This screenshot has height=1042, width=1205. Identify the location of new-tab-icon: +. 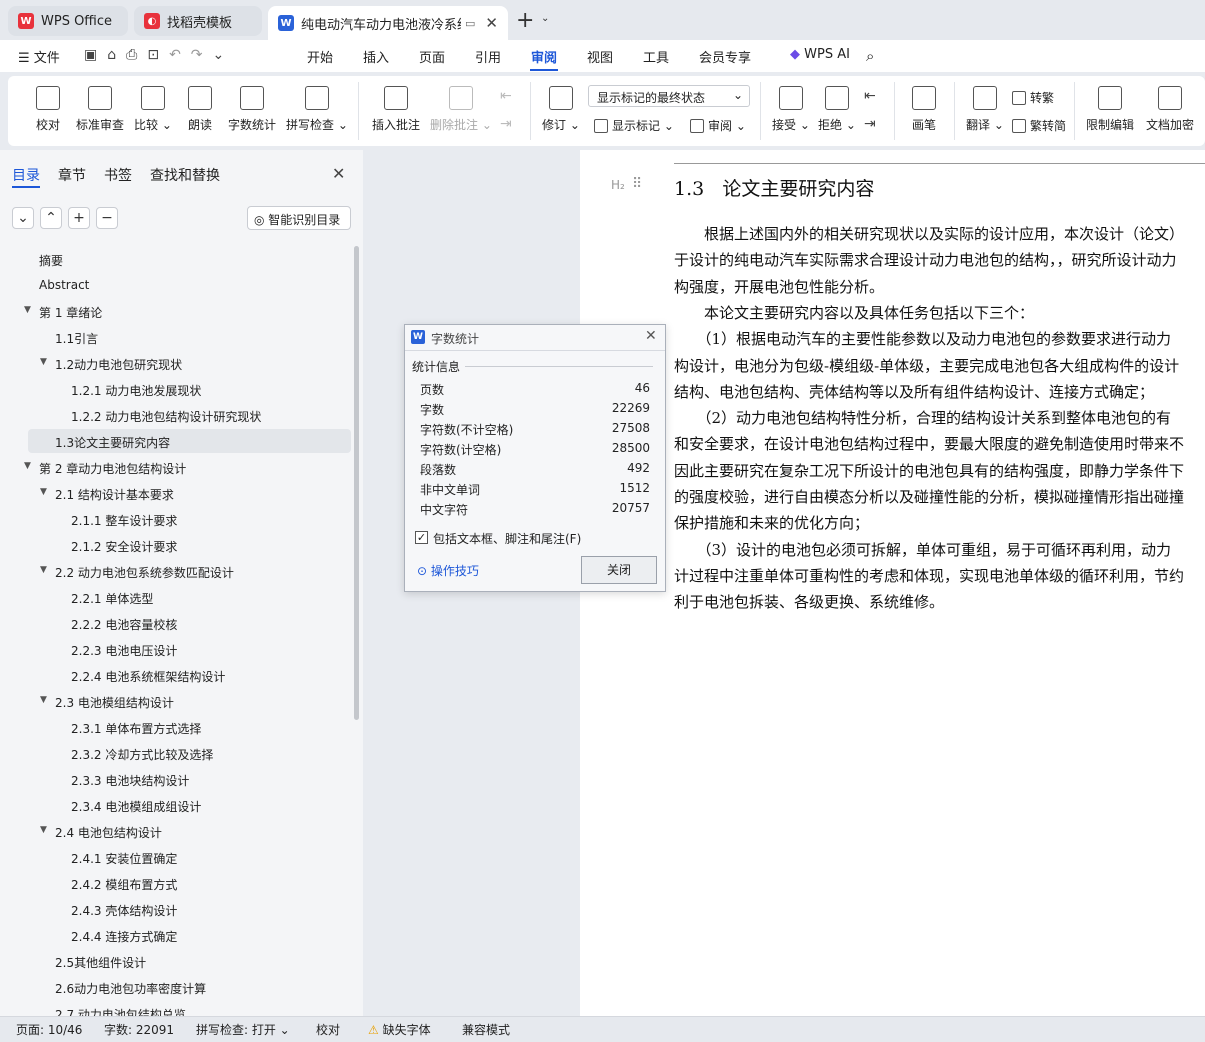
(525, 20).